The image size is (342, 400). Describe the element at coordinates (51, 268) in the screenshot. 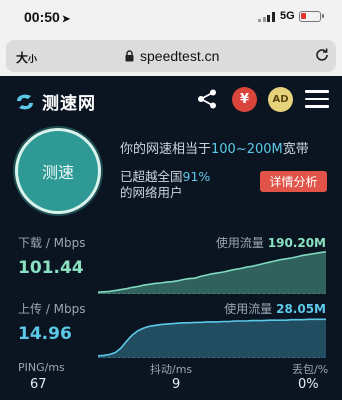

I see `download-speed-value: 101.44` at that location.